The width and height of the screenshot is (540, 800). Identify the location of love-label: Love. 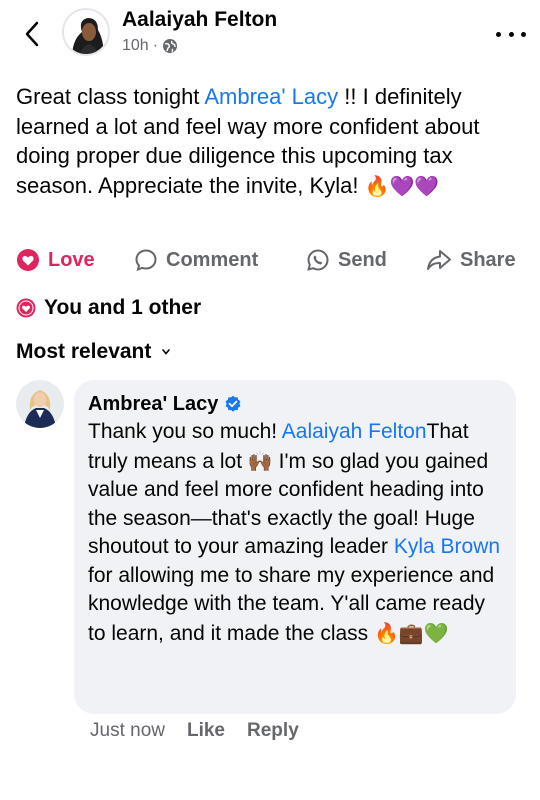
(71, 259).